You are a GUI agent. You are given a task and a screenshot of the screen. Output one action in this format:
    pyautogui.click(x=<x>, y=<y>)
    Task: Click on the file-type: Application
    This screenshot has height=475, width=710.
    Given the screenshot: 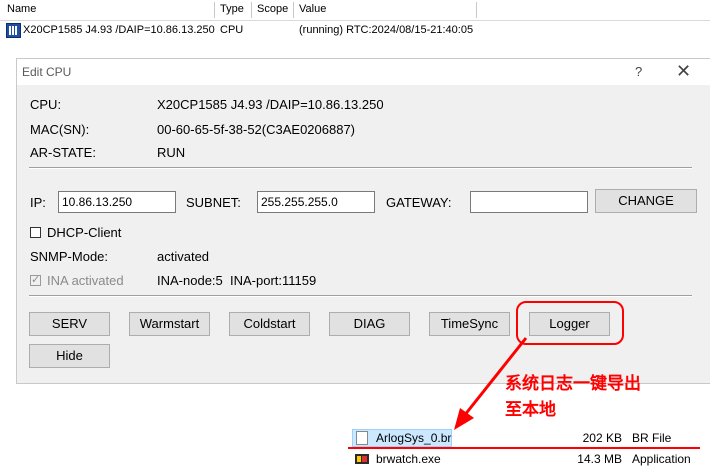 What is the action you would take?
    pyautogui.click(x=661, y=459)
    